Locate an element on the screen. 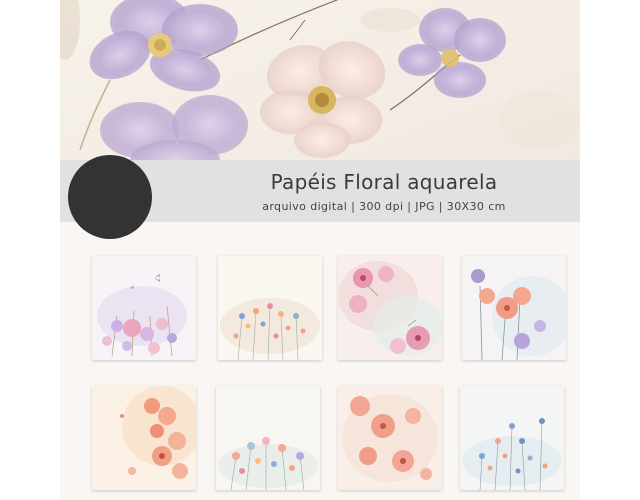 The image size is (640, 500). tile-coral-lavender-flowers is located at coordinates (514, 308).